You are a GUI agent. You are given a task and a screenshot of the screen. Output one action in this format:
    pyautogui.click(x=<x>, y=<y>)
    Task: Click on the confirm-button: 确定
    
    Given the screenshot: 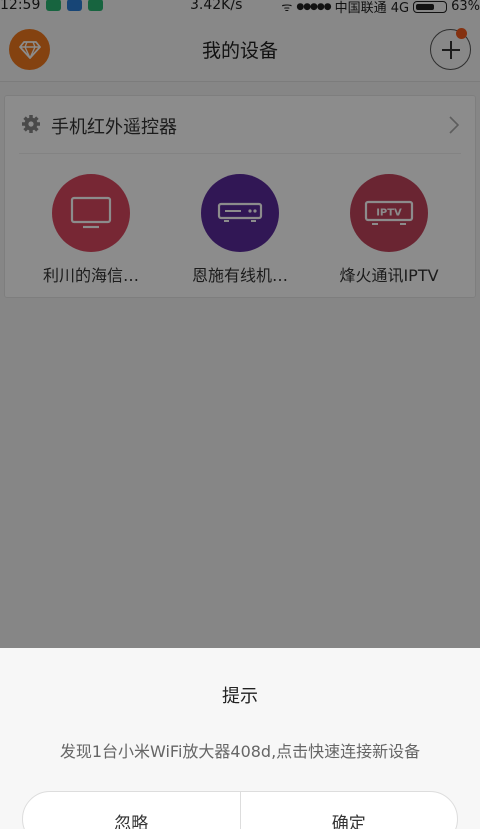 What is the action you would take?
    pyautogui.click(x=348, y=810)
    